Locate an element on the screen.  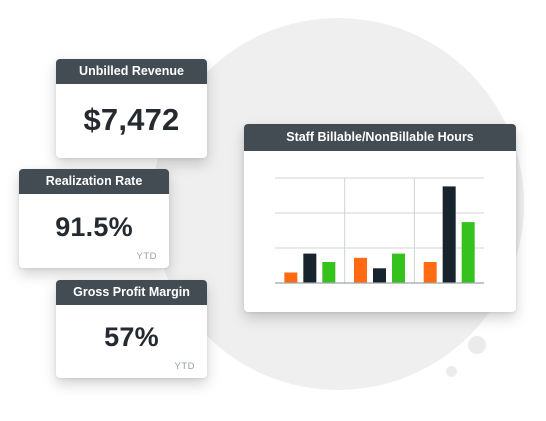
realization-rate-period: YTD is located at coordinates (146, 256).